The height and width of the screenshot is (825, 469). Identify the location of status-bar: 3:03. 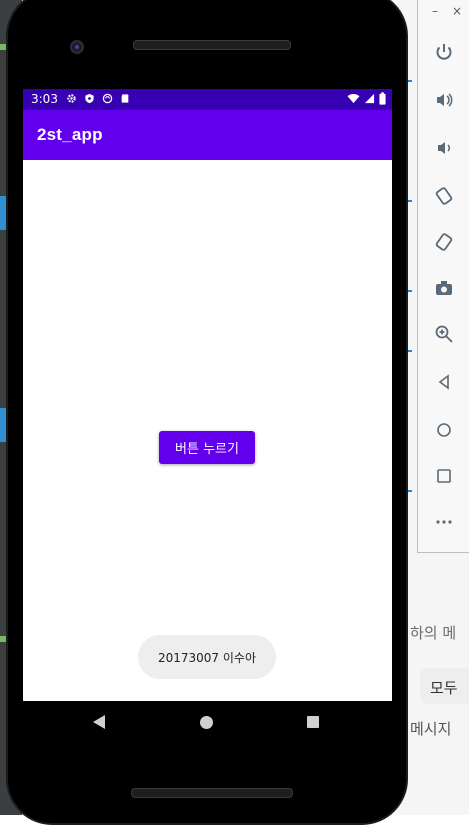
(207, 99).